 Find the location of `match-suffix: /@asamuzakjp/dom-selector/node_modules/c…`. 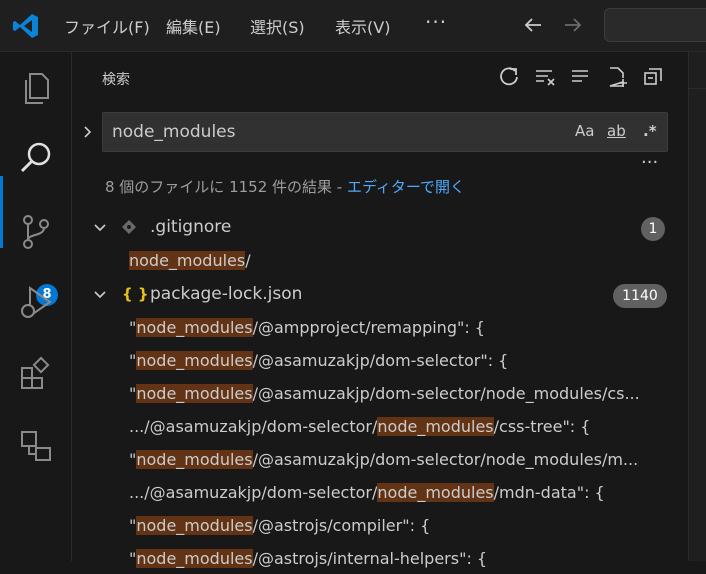

match-suffix: /@asamuzakjp/dom-selector/node_modules/c… is located at coordinates (446, 393).